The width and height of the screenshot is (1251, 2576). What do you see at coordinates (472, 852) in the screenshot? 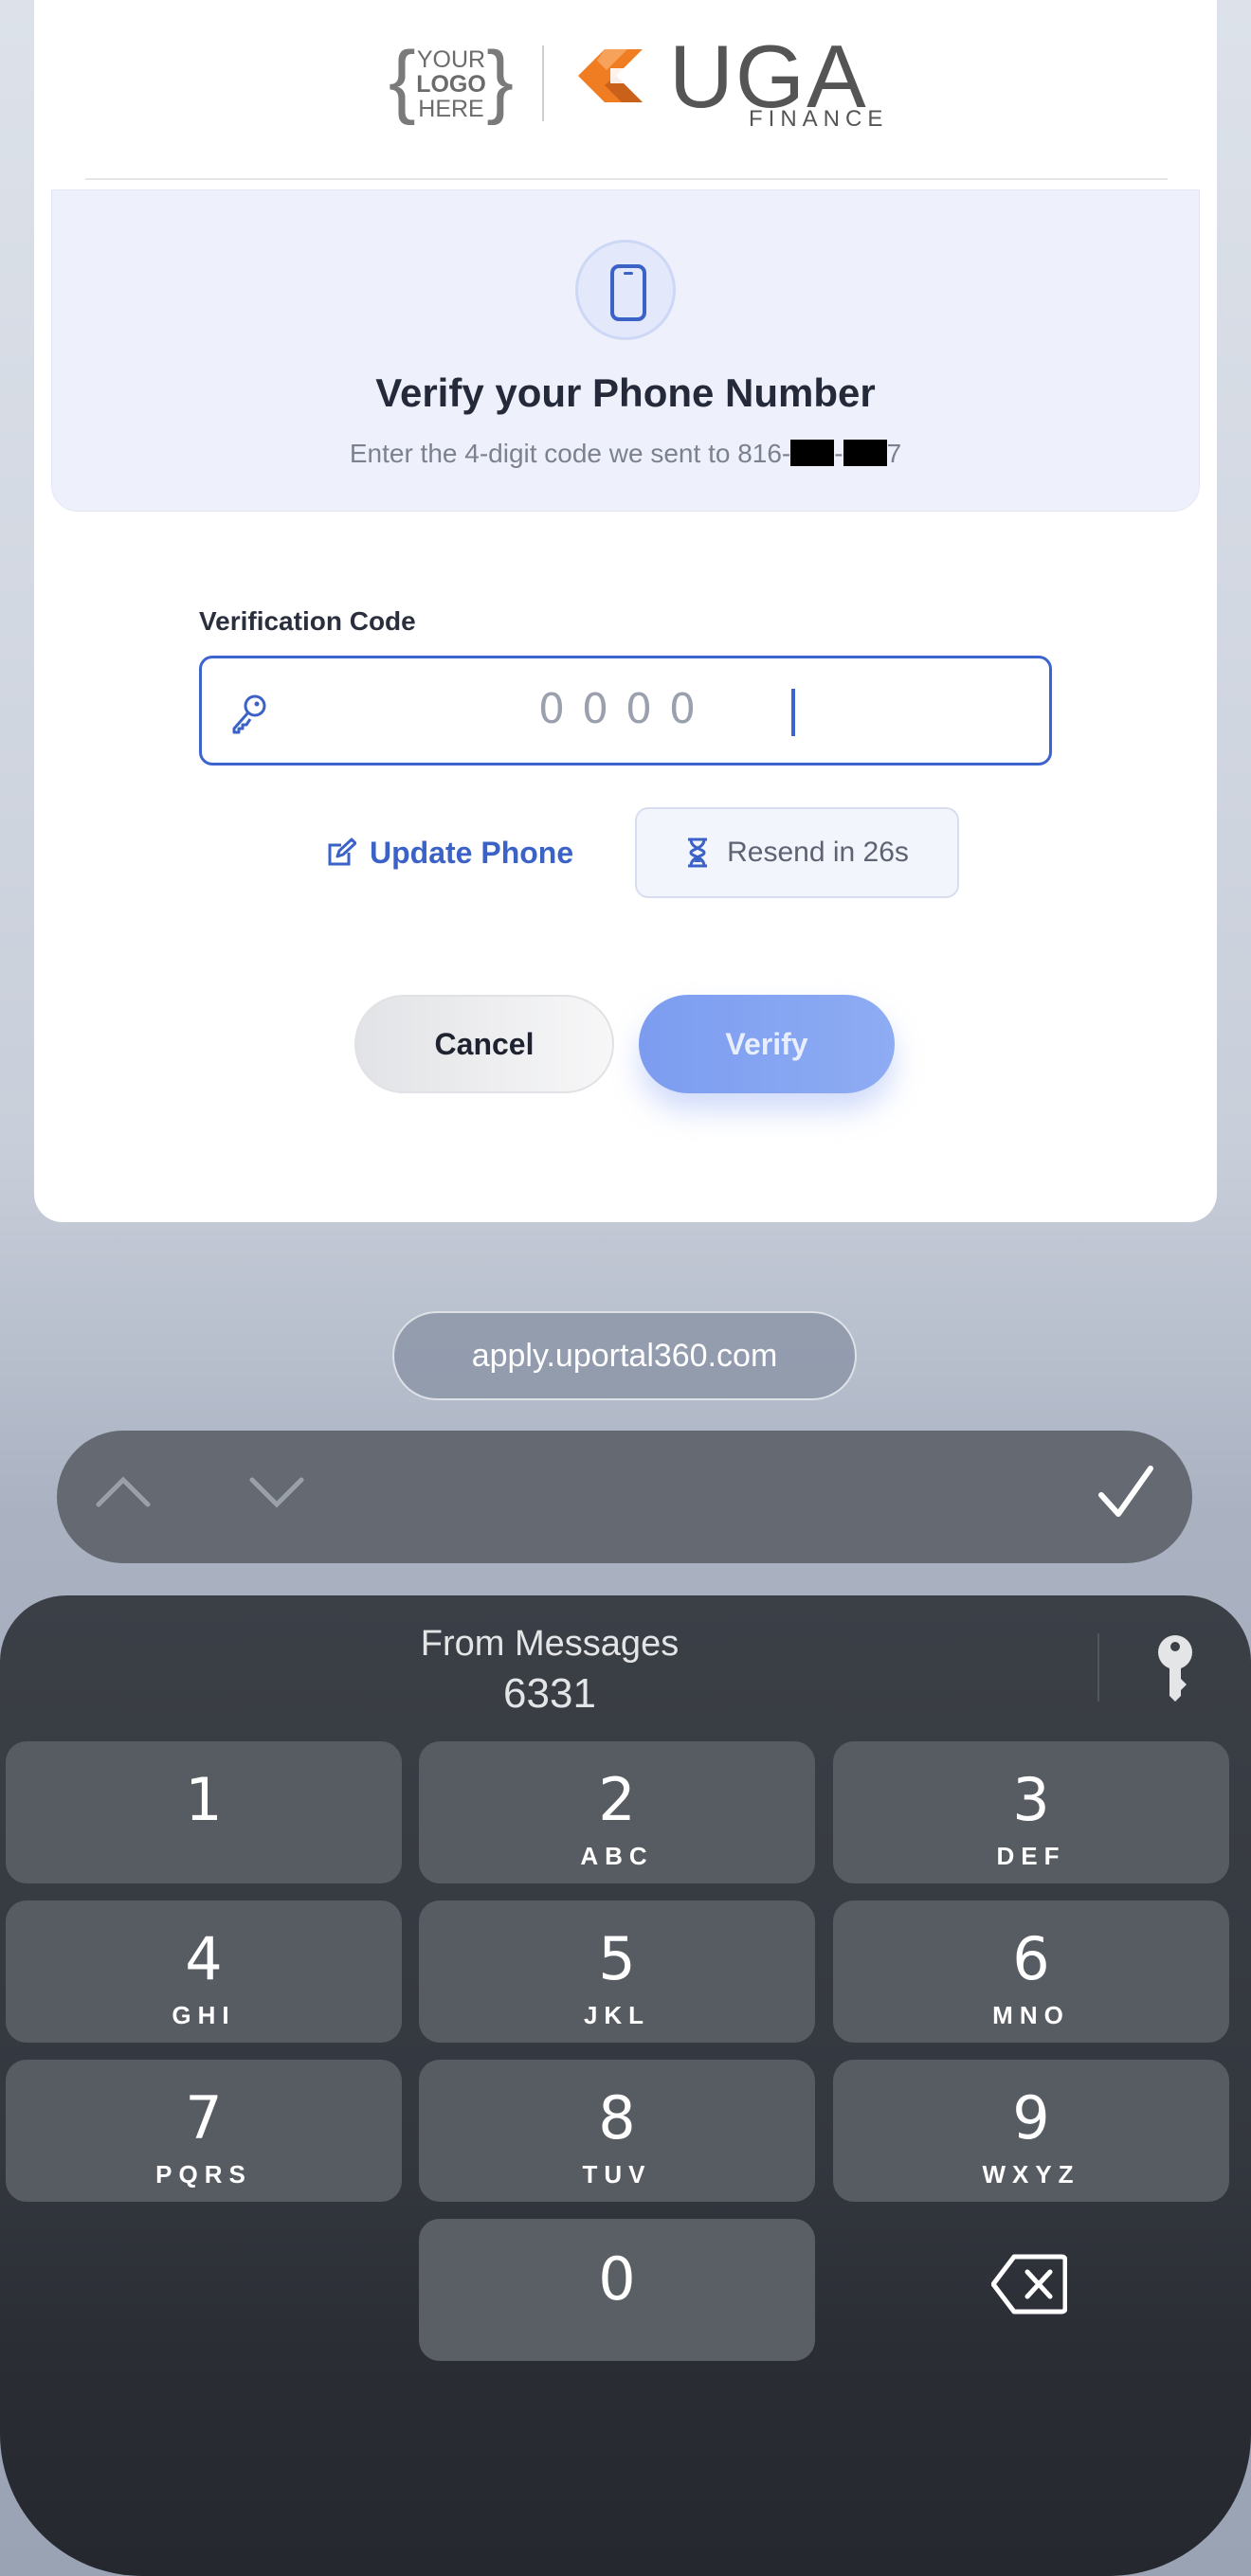
I see `update-phone-label: Update Phone` at bounding box center [472, 852].